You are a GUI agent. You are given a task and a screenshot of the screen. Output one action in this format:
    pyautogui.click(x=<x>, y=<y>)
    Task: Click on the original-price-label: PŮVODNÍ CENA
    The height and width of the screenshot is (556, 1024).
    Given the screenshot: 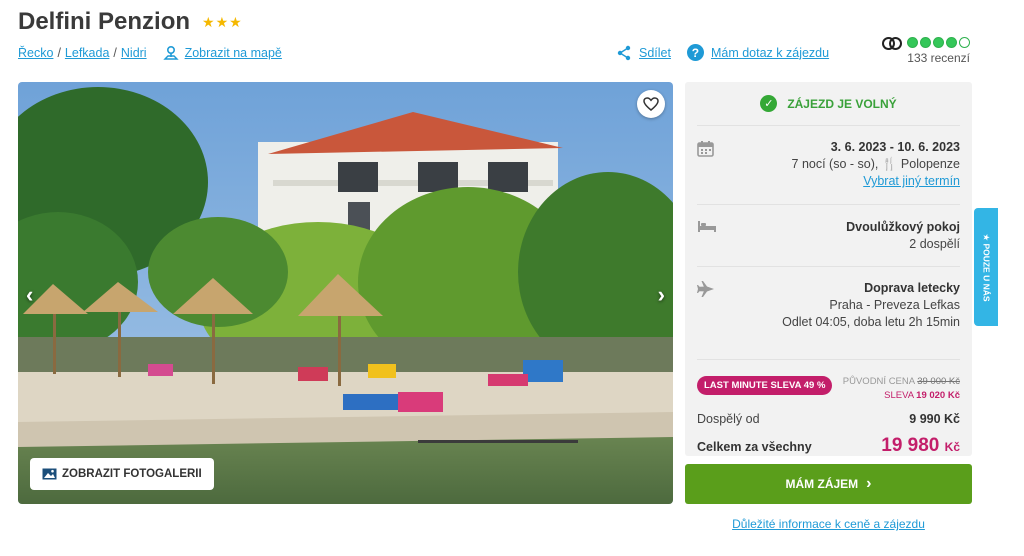 What is the action you would take?
    pyautogui.click(x=878, y=381)
    